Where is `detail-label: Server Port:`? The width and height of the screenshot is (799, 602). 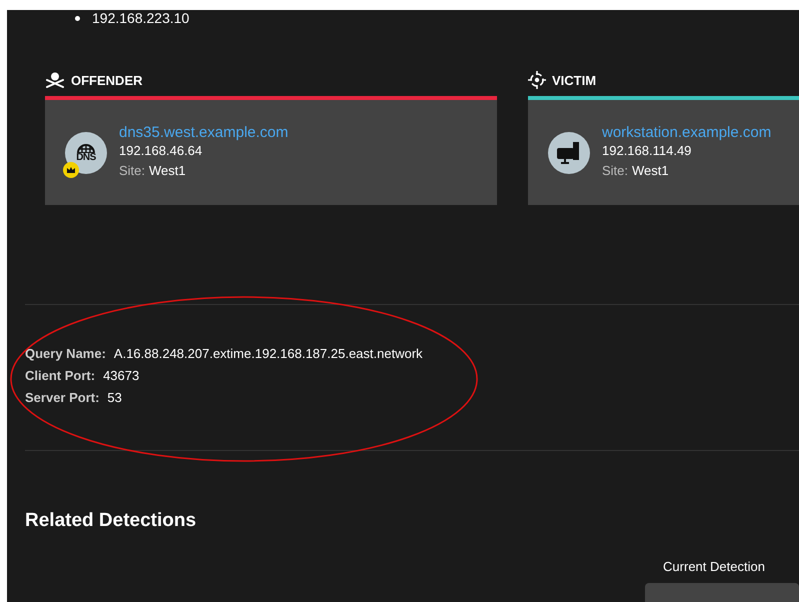 detail-label: Server Port: is located at coordinates (62, 398).